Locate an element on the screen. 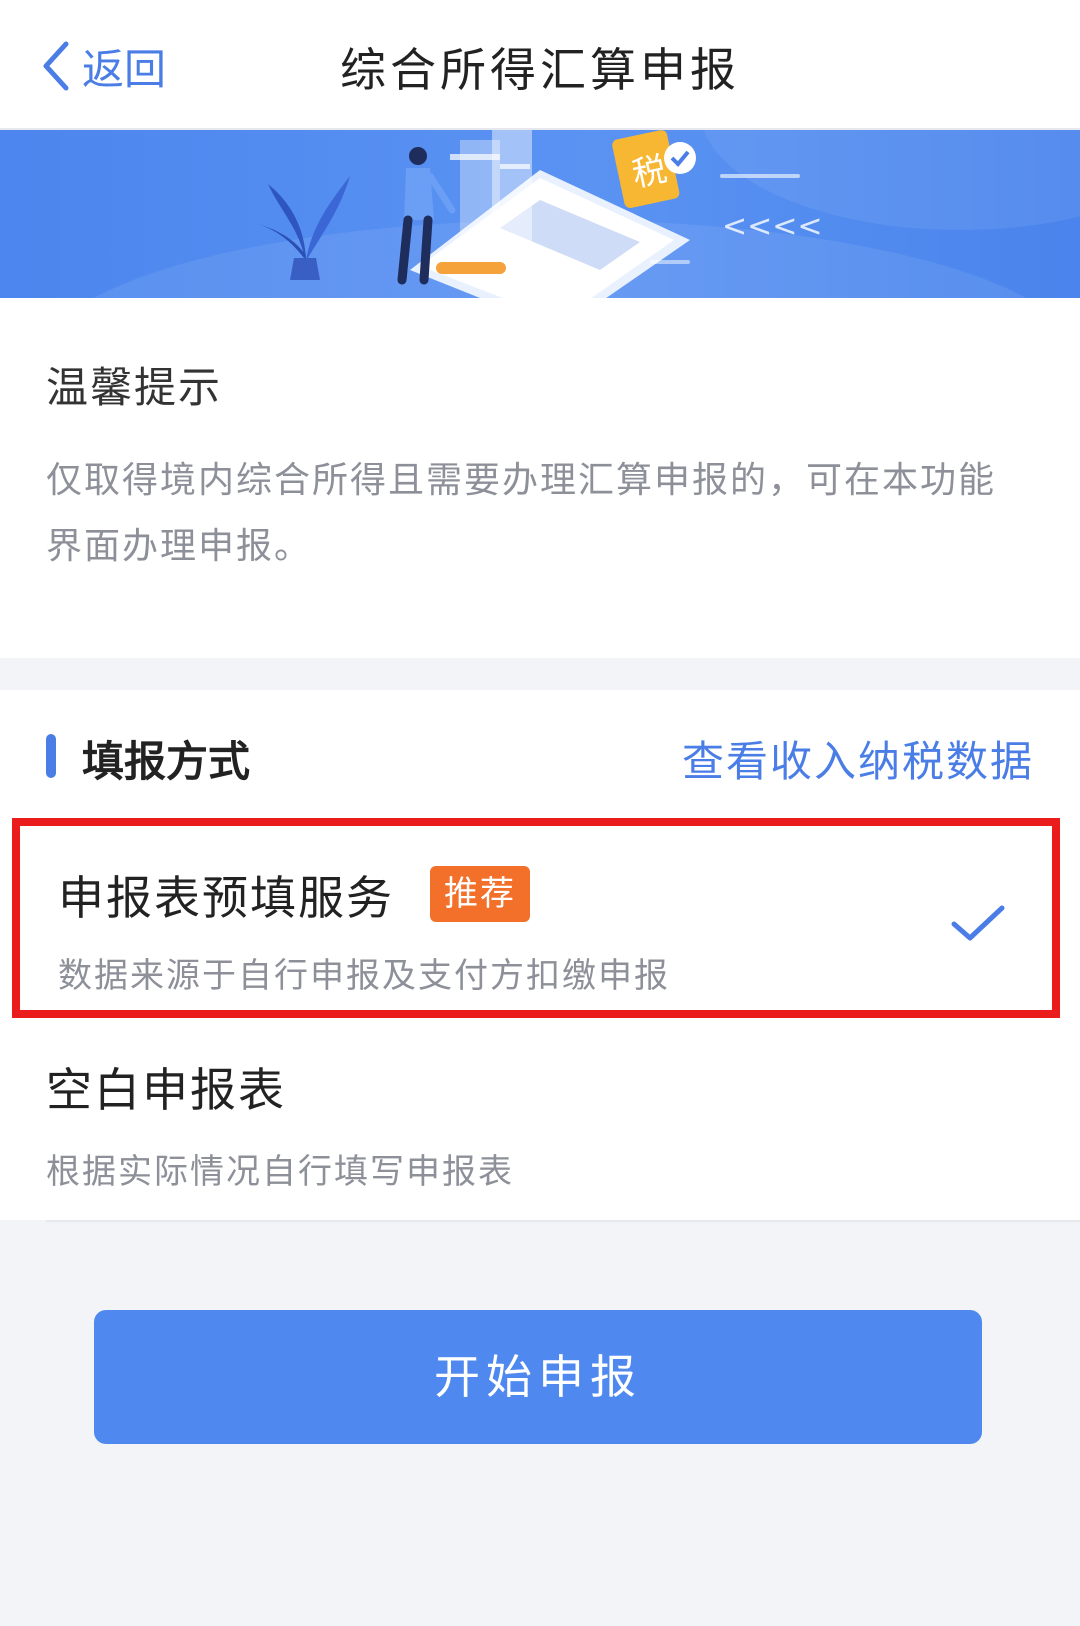  view-income-tax-data-link: 查看收入纳税数据 is located at coordinates (858, 758).